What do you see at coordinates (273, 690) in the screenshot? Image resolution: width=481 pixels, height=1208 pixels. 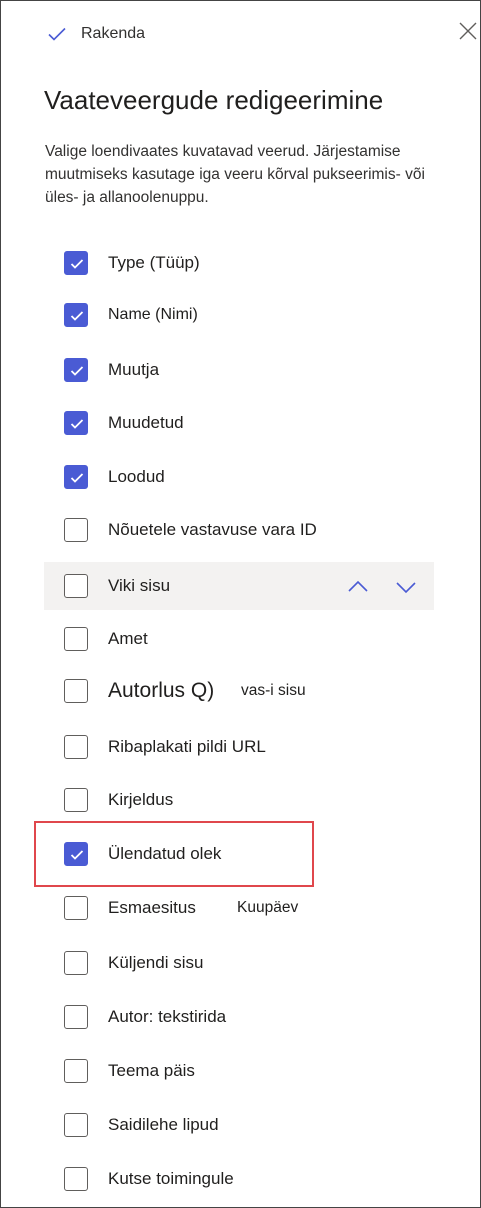 I see `column-label-suffix: vas-i sisu` at bounding box center [273, 690].